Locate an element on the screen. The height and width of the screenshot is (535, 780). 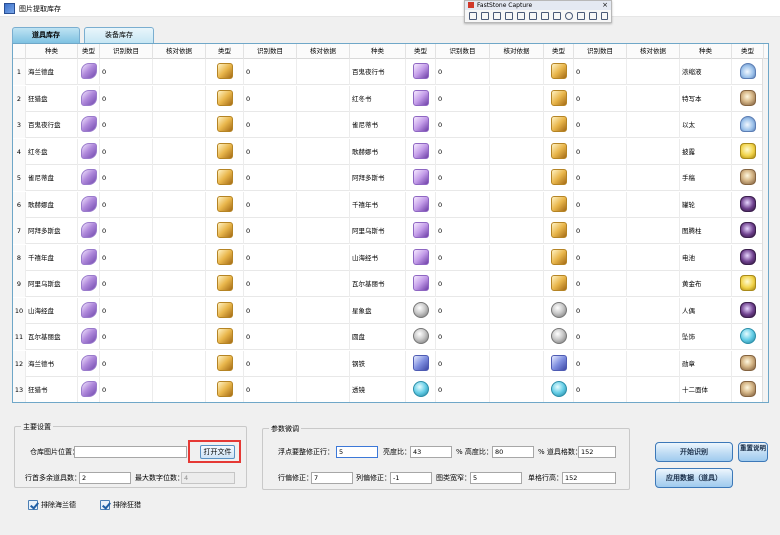
item-name-cell: 星象盘 is located at coordinates (378, 310).